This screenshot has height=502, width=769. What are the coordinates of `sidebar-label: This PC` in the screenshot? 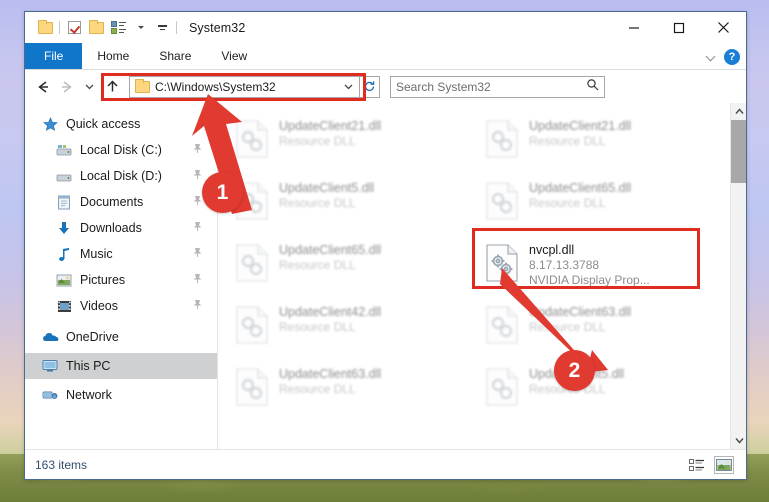 It's located at (88, 366).